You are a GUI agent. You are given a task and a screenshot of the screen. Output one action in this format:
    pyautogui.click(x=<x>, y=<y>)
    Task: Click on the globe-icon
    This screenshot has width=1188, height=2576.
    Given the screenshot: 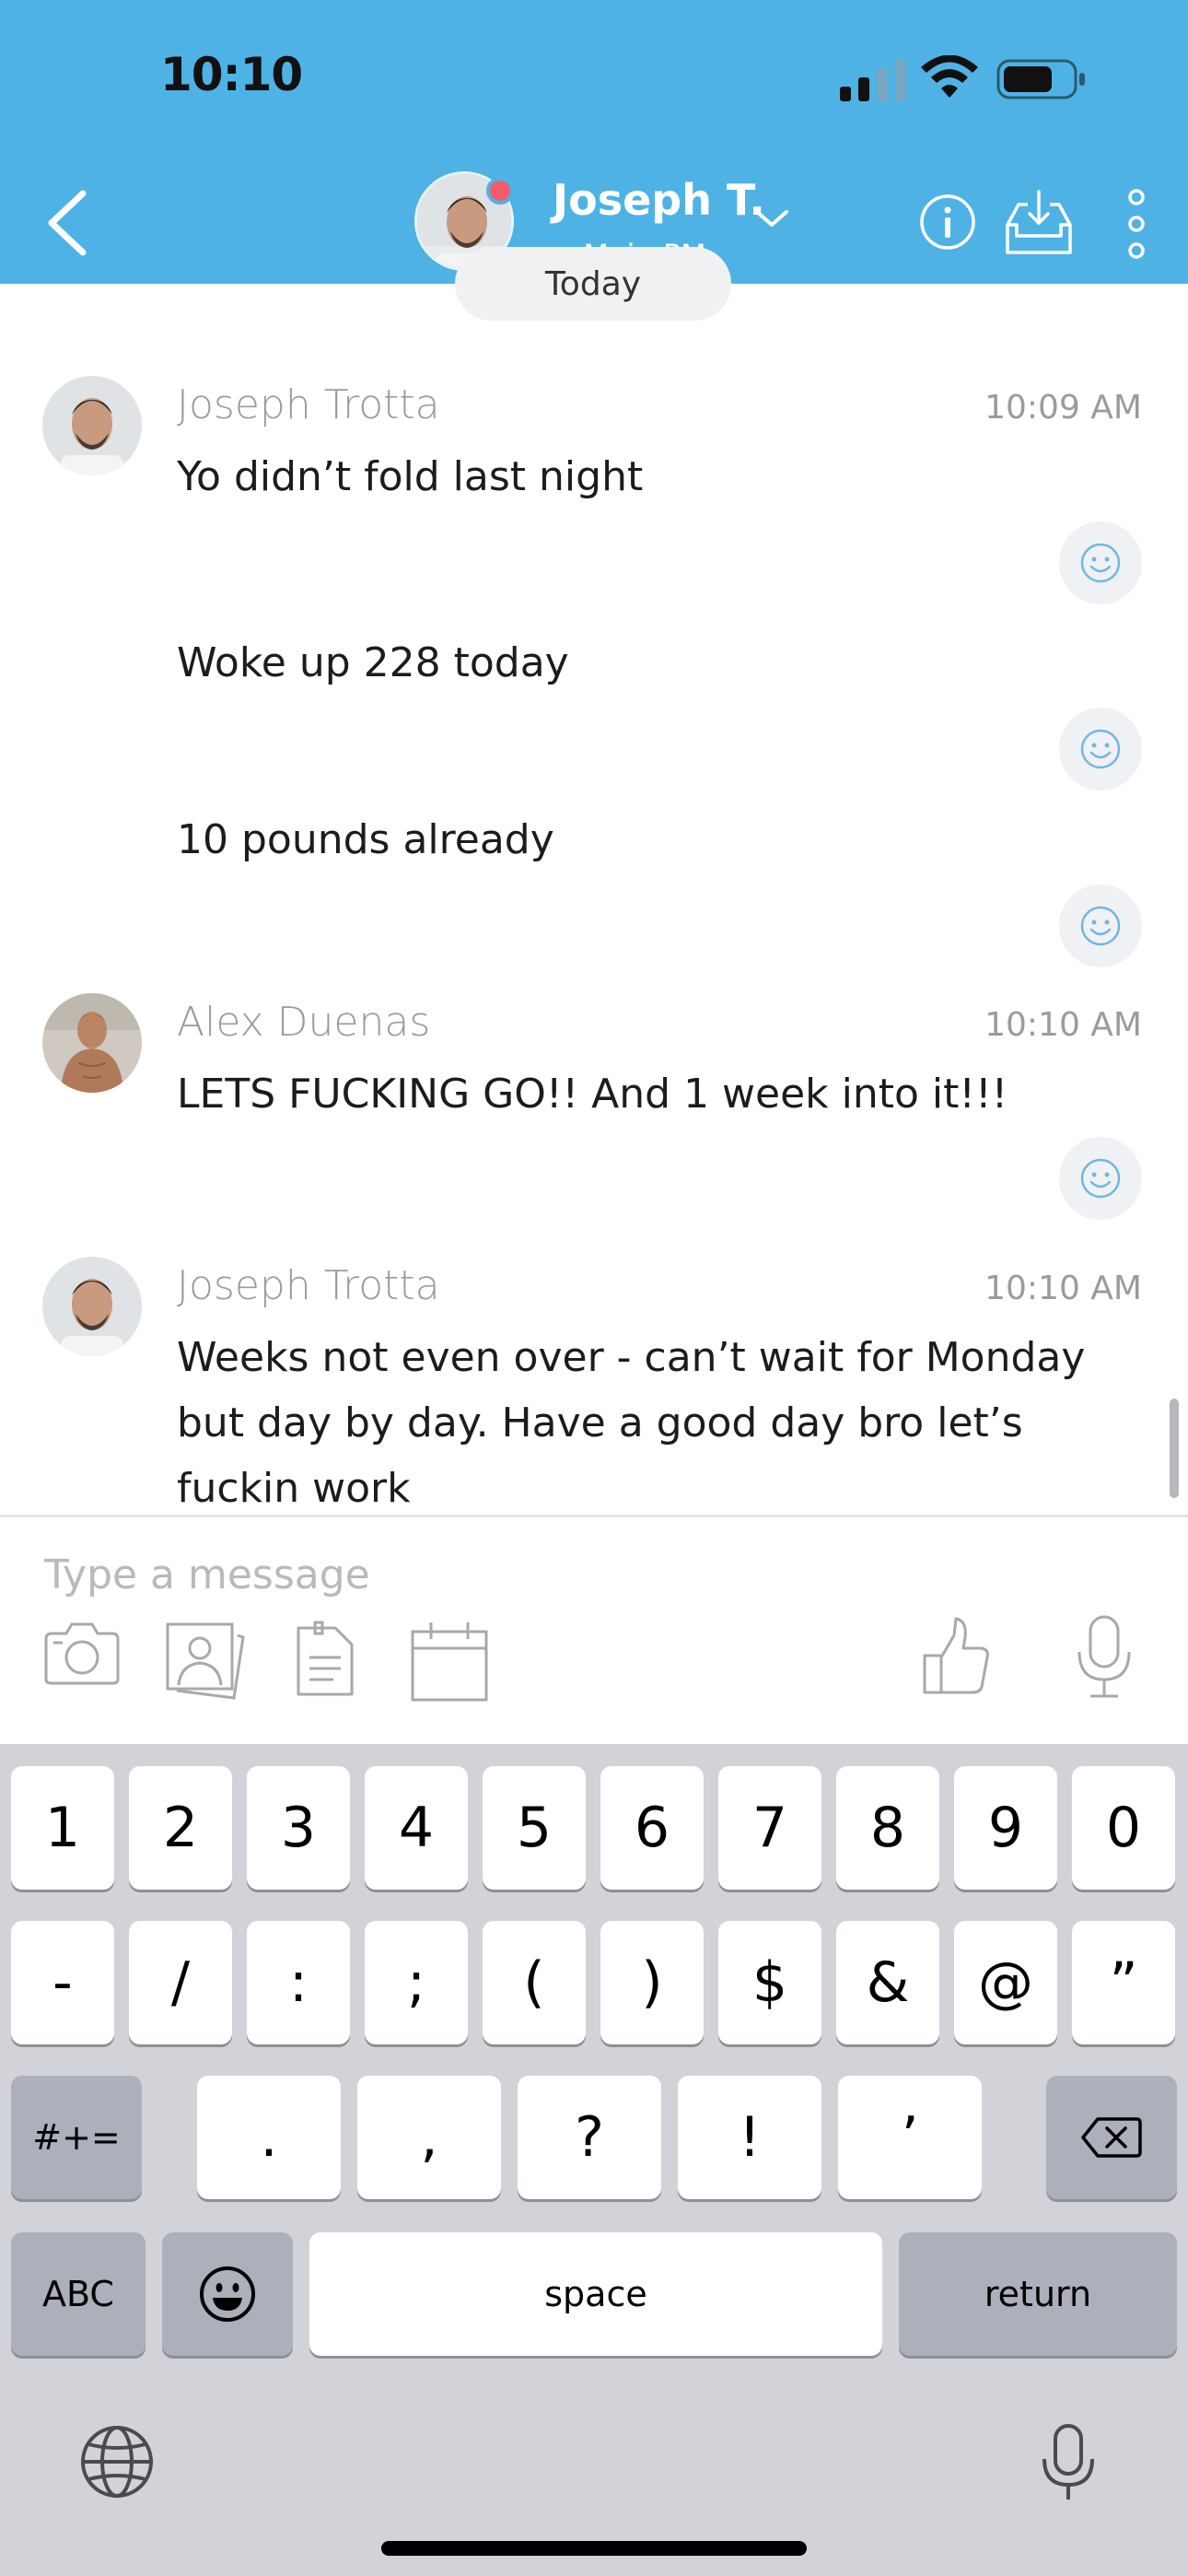 What is the action you would take?
    pyautogui.click(x=117, y=2462)
    